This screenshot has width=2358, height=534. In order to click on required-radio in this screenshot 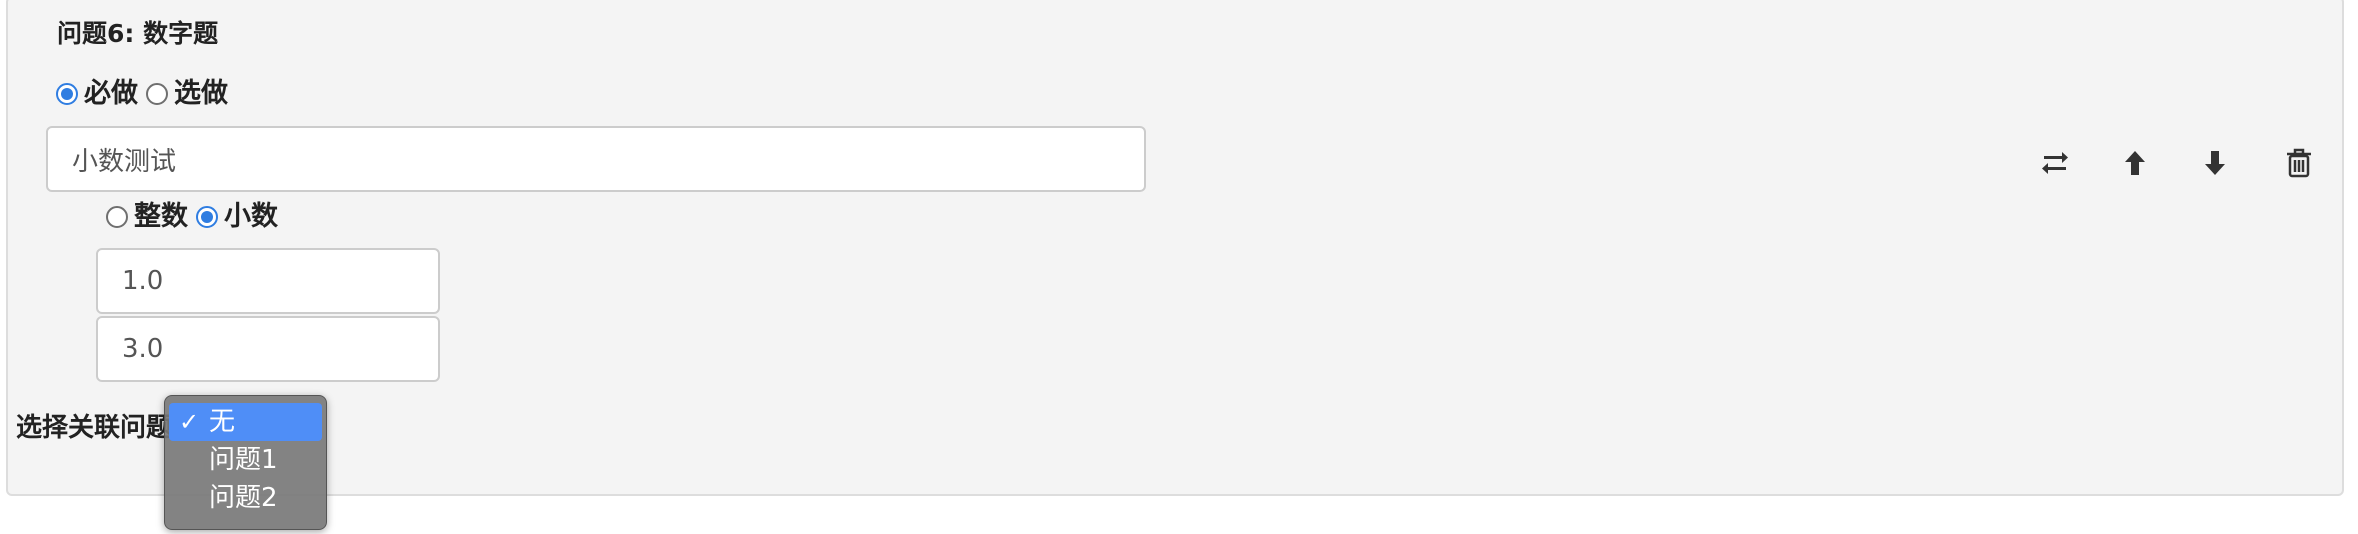, I will do `click(67, 94)`.